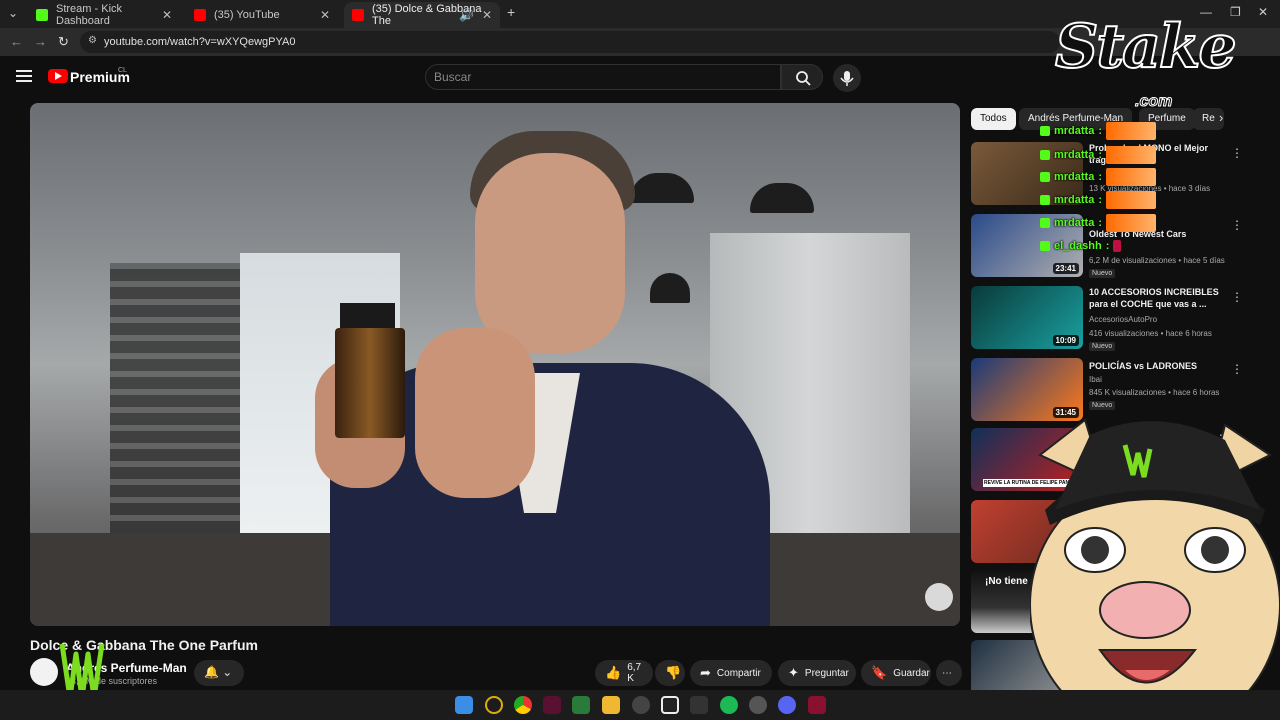  Describe the element at coordinates (122, 70) in the screenshot. I see `country-code: CL` at that location.